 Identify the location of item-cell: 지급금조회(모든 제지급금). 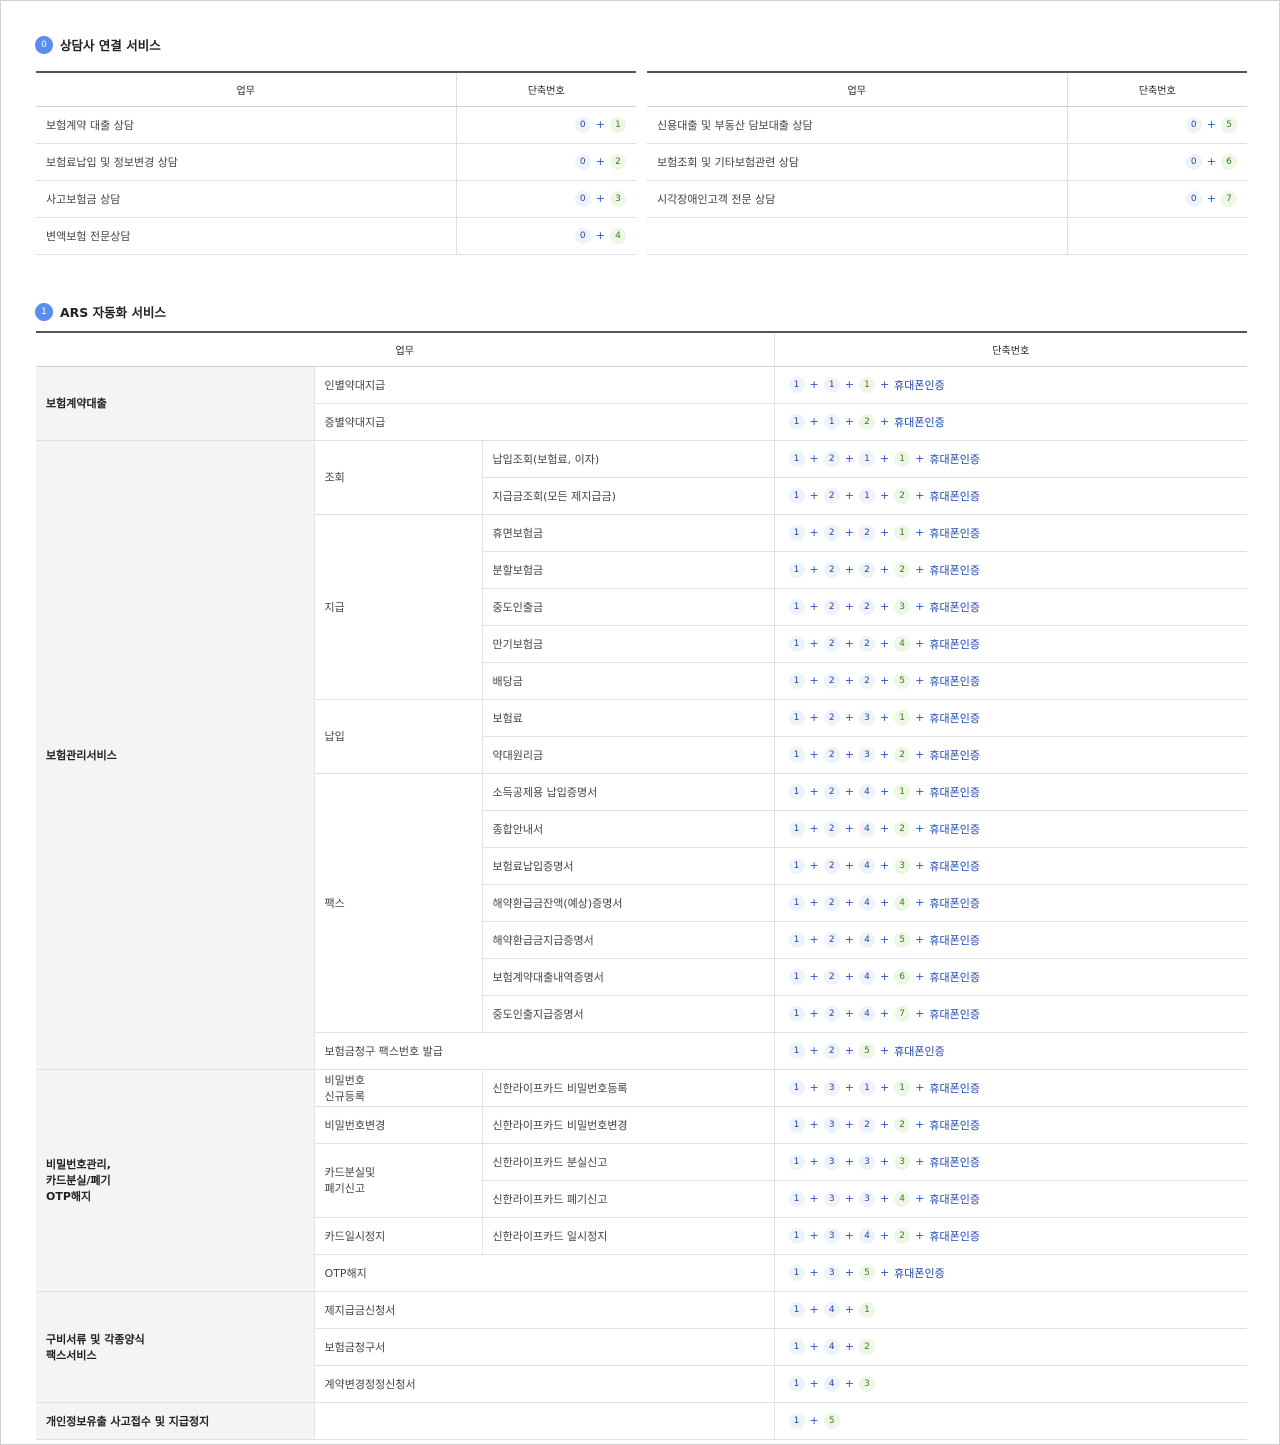
(628, 496).